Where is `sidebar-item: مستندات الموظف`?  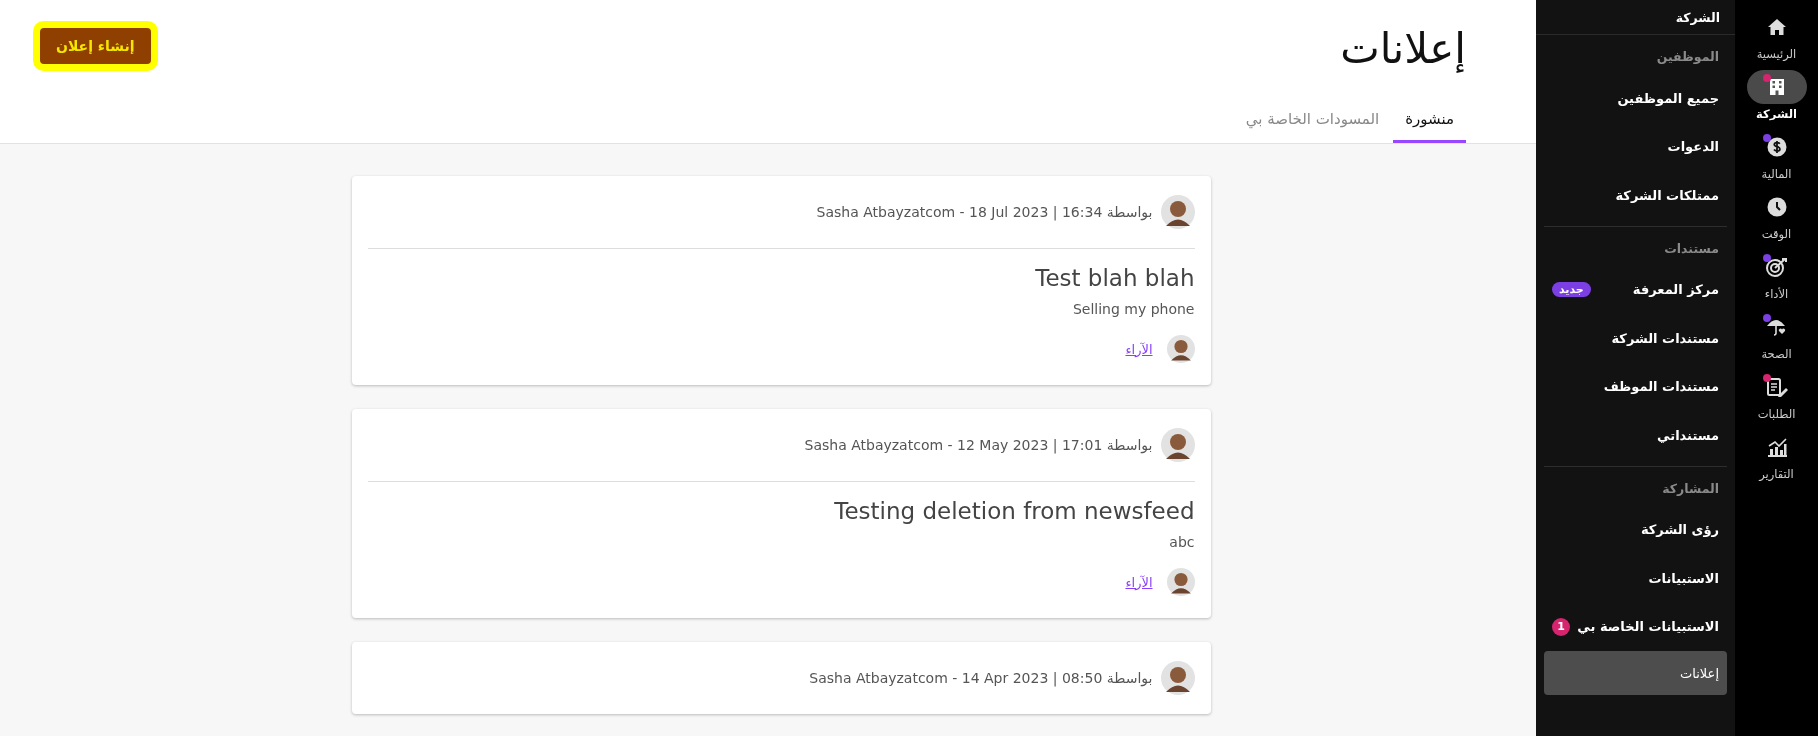 sidebar-item: مستندات الموظف is located at coordinates (1635, 386).